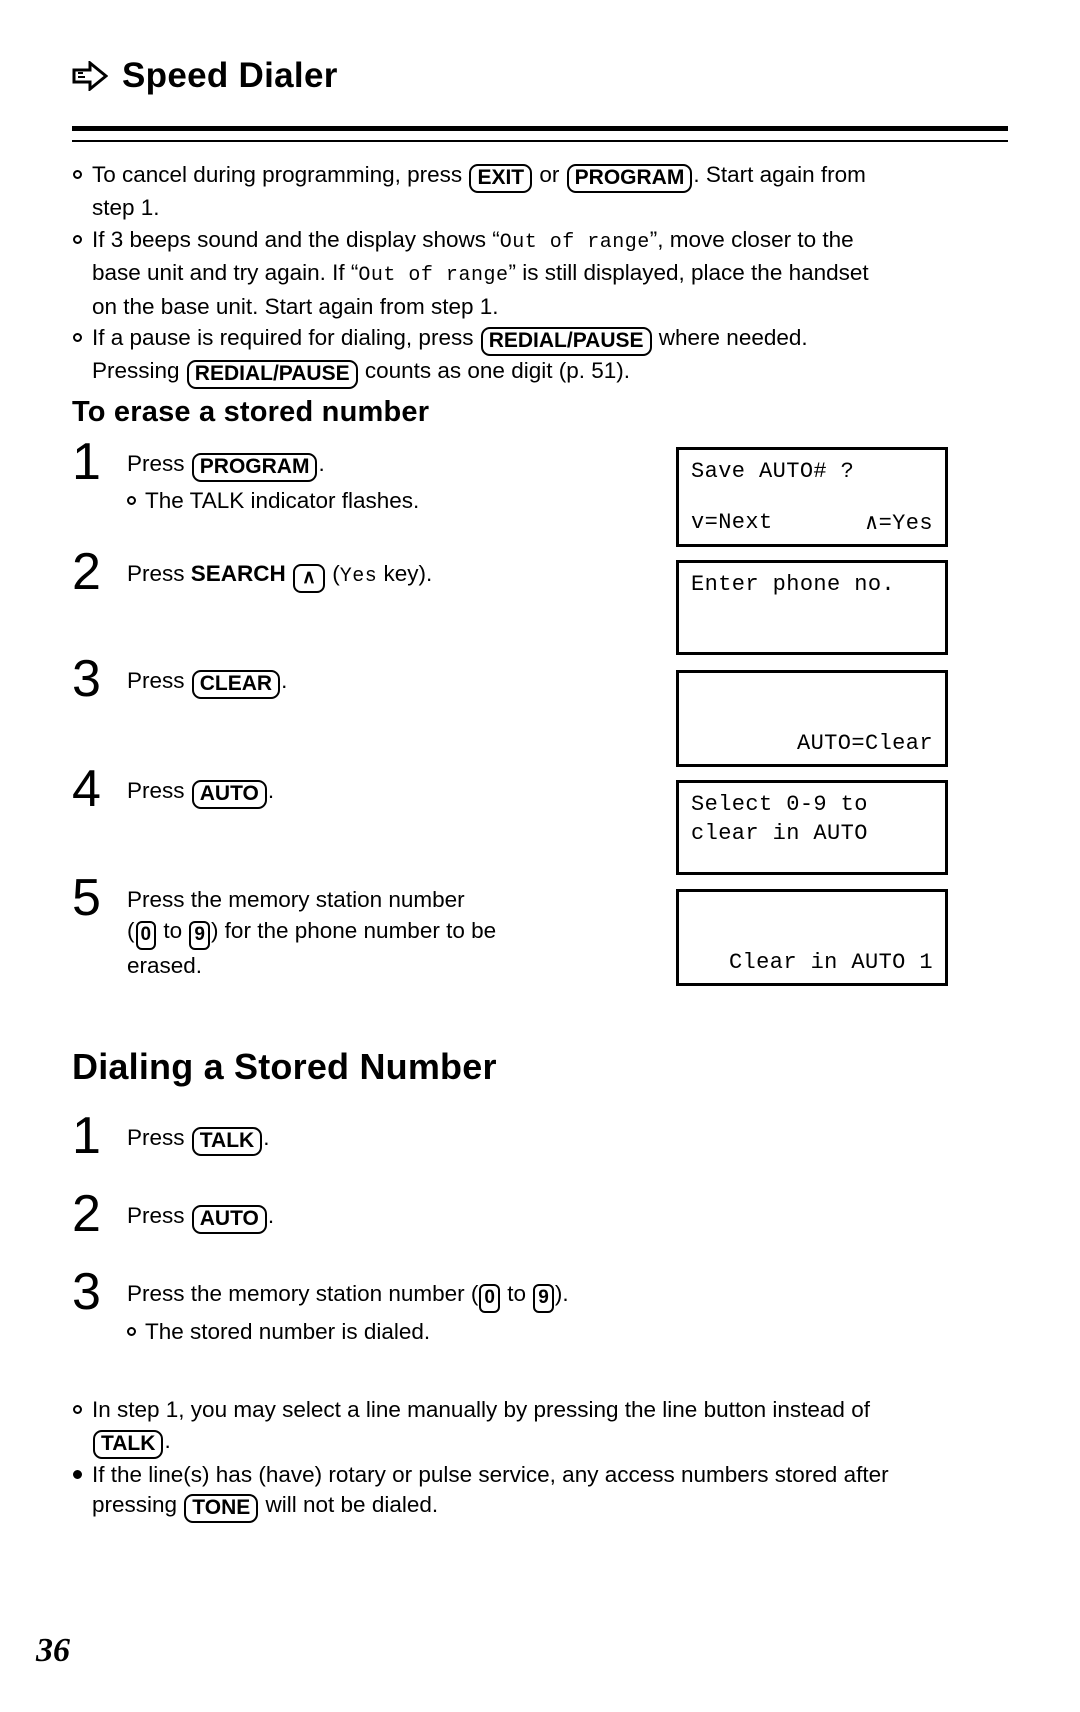 This screenshot has height=1712, width=1080. I want to click on page-title: Speed Dialer, so click(230, 75).